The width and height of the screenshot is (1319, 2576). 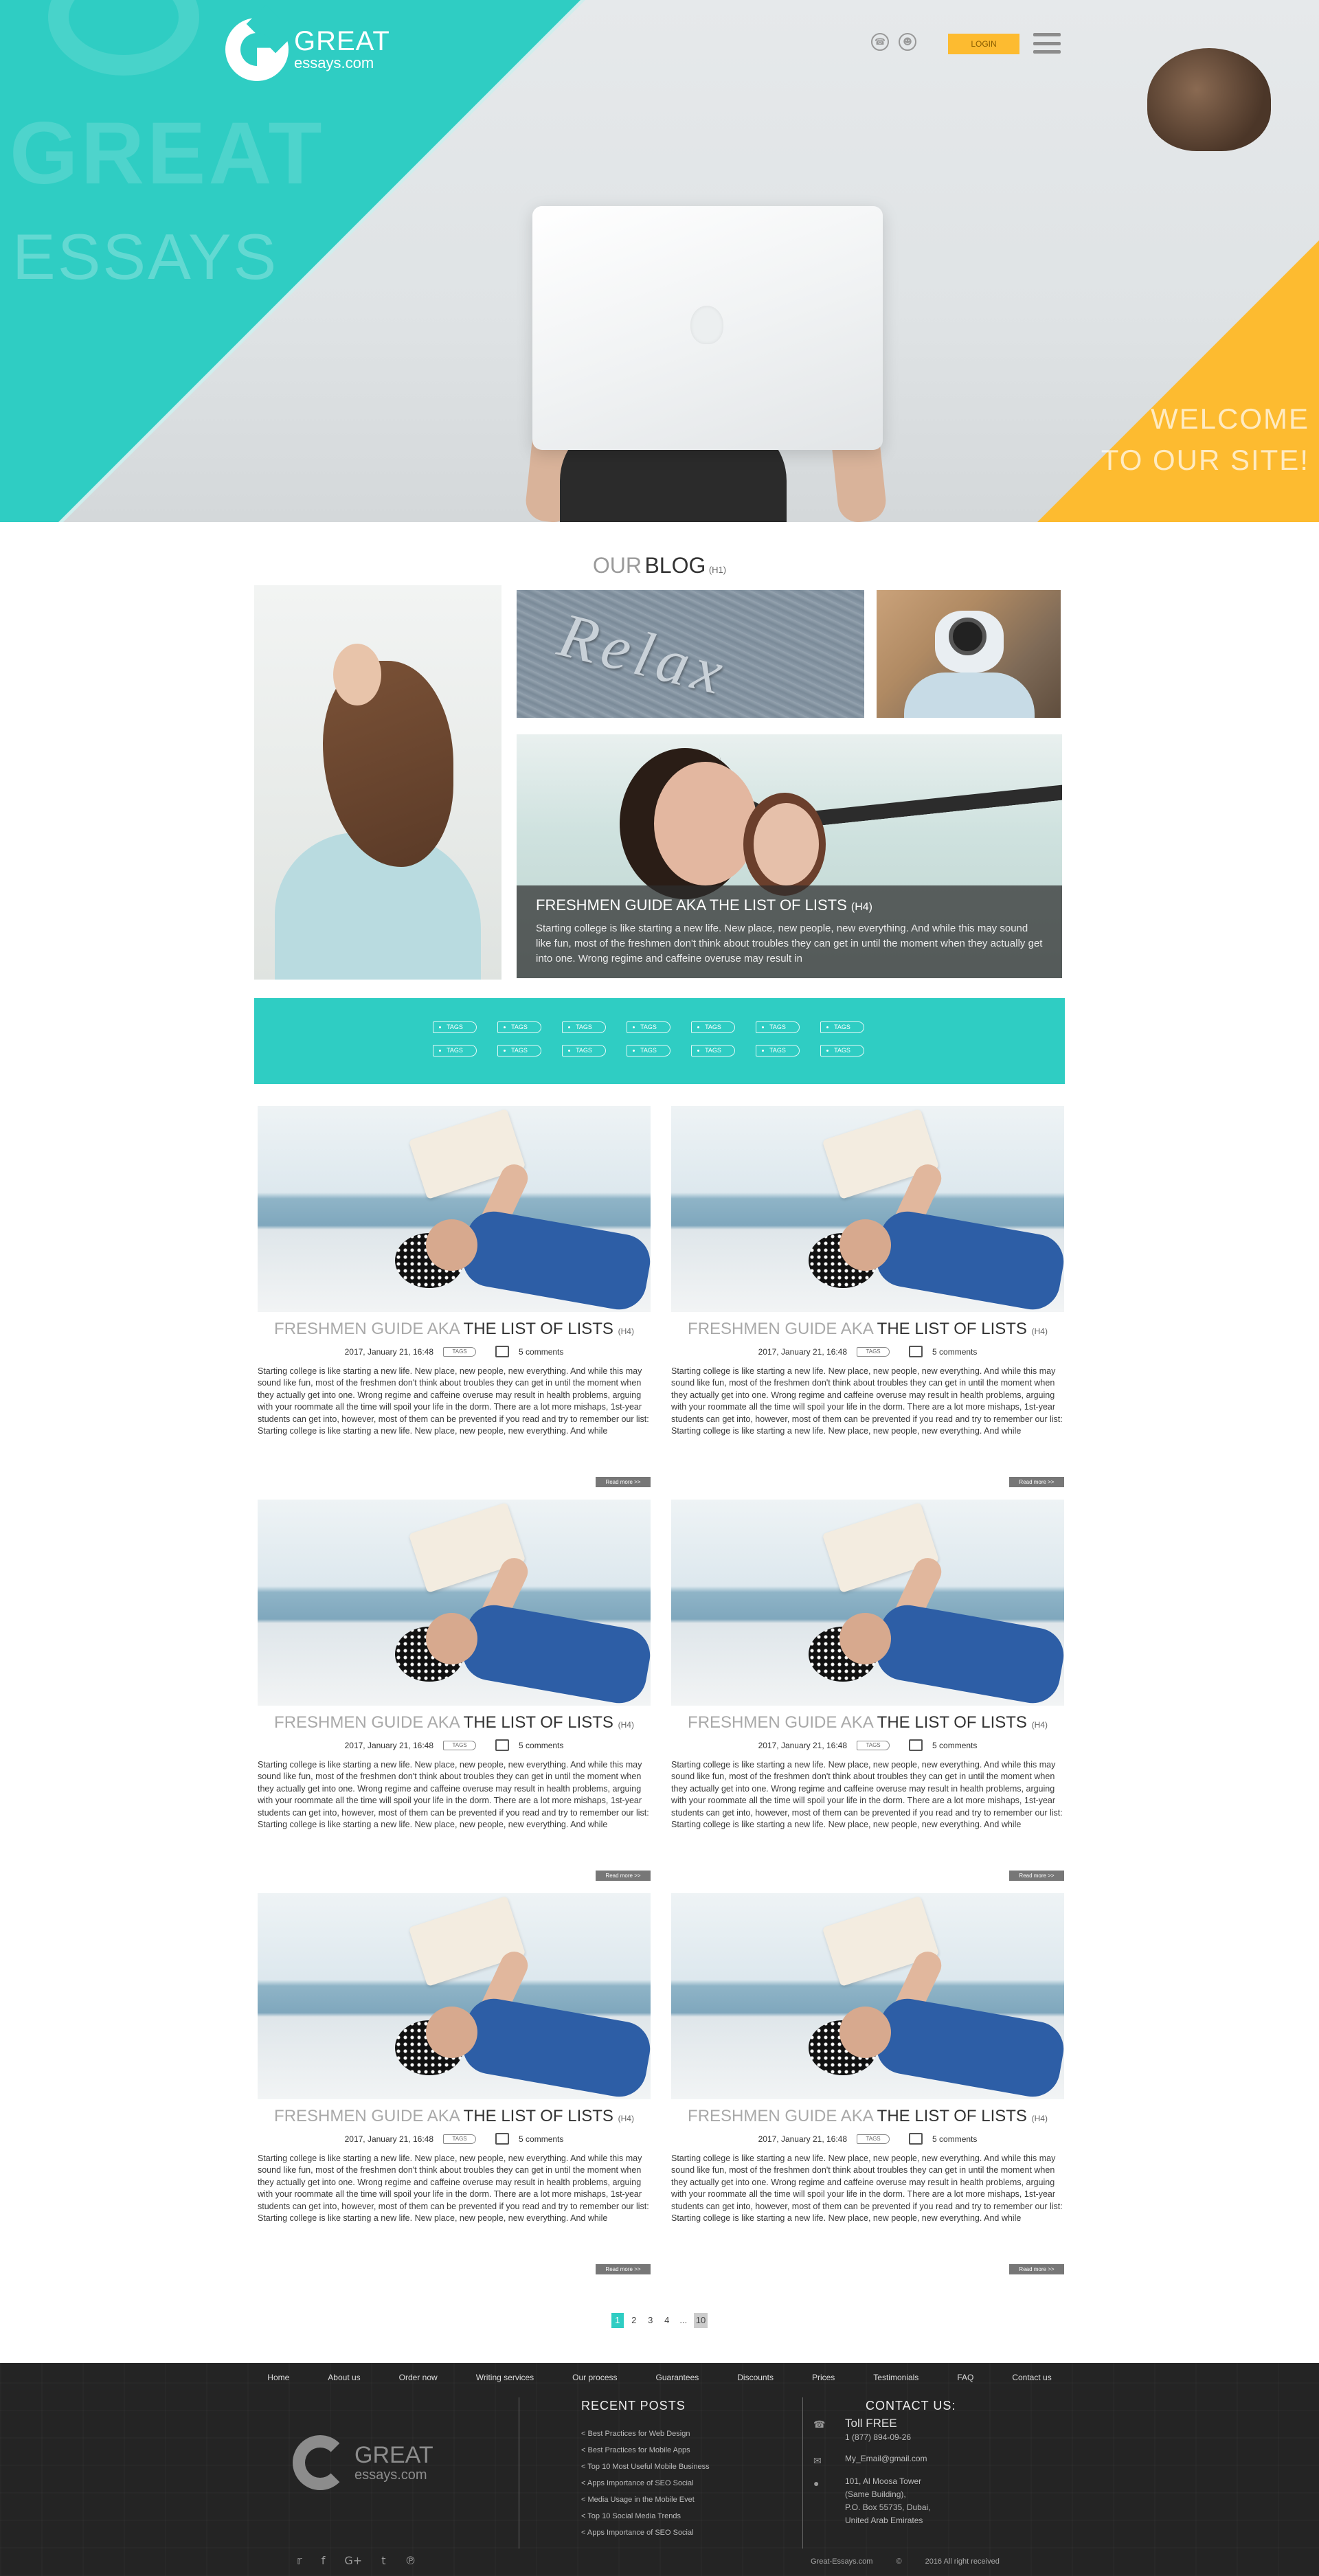 What do you see at coordinates (307, 49) in the screenshot?
I see `site-logo: GREAT essays.com` at bounding box center [307, 49].